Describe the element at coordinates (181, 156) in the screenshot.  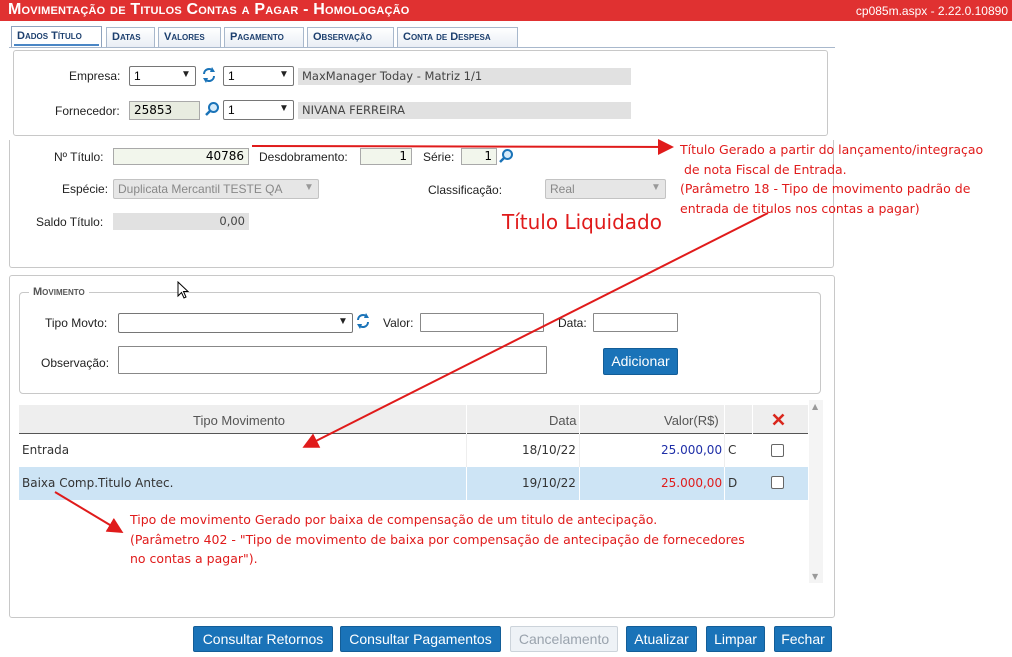
I see `numero-titulo-field: 40786` at that location.